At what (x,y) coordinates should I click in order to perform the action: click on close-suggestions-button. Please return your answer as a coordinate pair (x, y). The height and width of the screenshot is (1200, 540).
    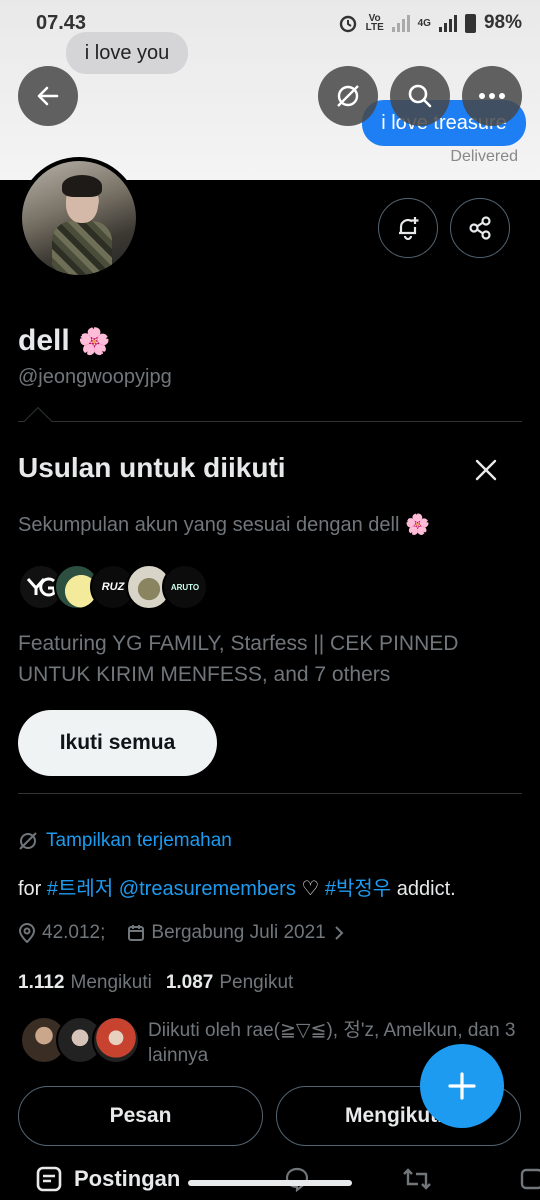
    Looking at the image, I should click on (486, 470).